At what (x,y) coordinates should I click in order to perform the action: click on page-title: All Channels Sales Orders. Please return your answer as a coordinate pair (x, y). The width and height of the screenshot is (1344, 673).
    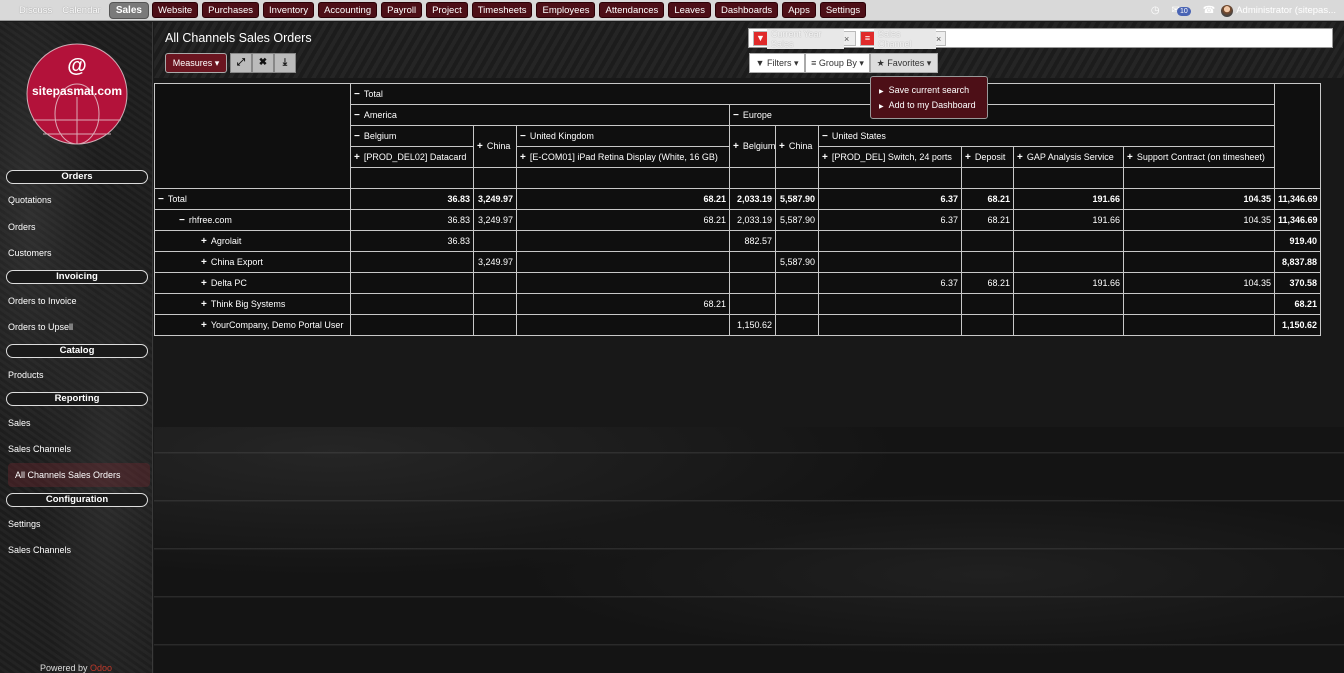
    Looking at the image, I should click on (238, 38).